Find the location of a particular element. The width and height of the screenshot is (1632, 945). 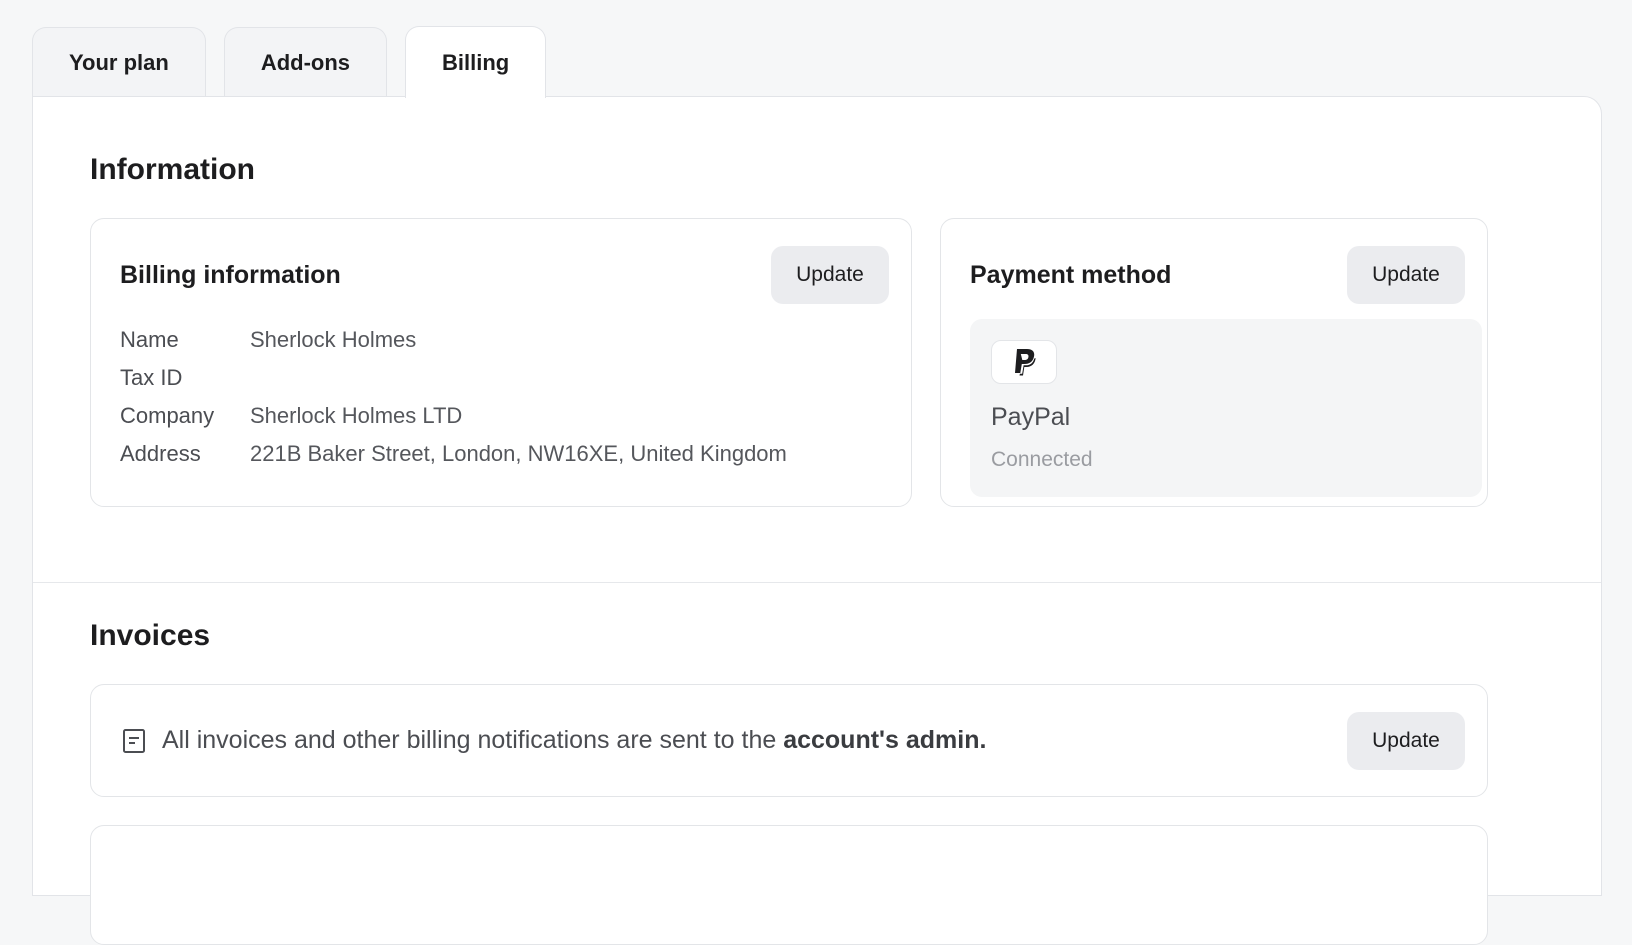

billing-row-label: Company is located at coordinates (167, 415).